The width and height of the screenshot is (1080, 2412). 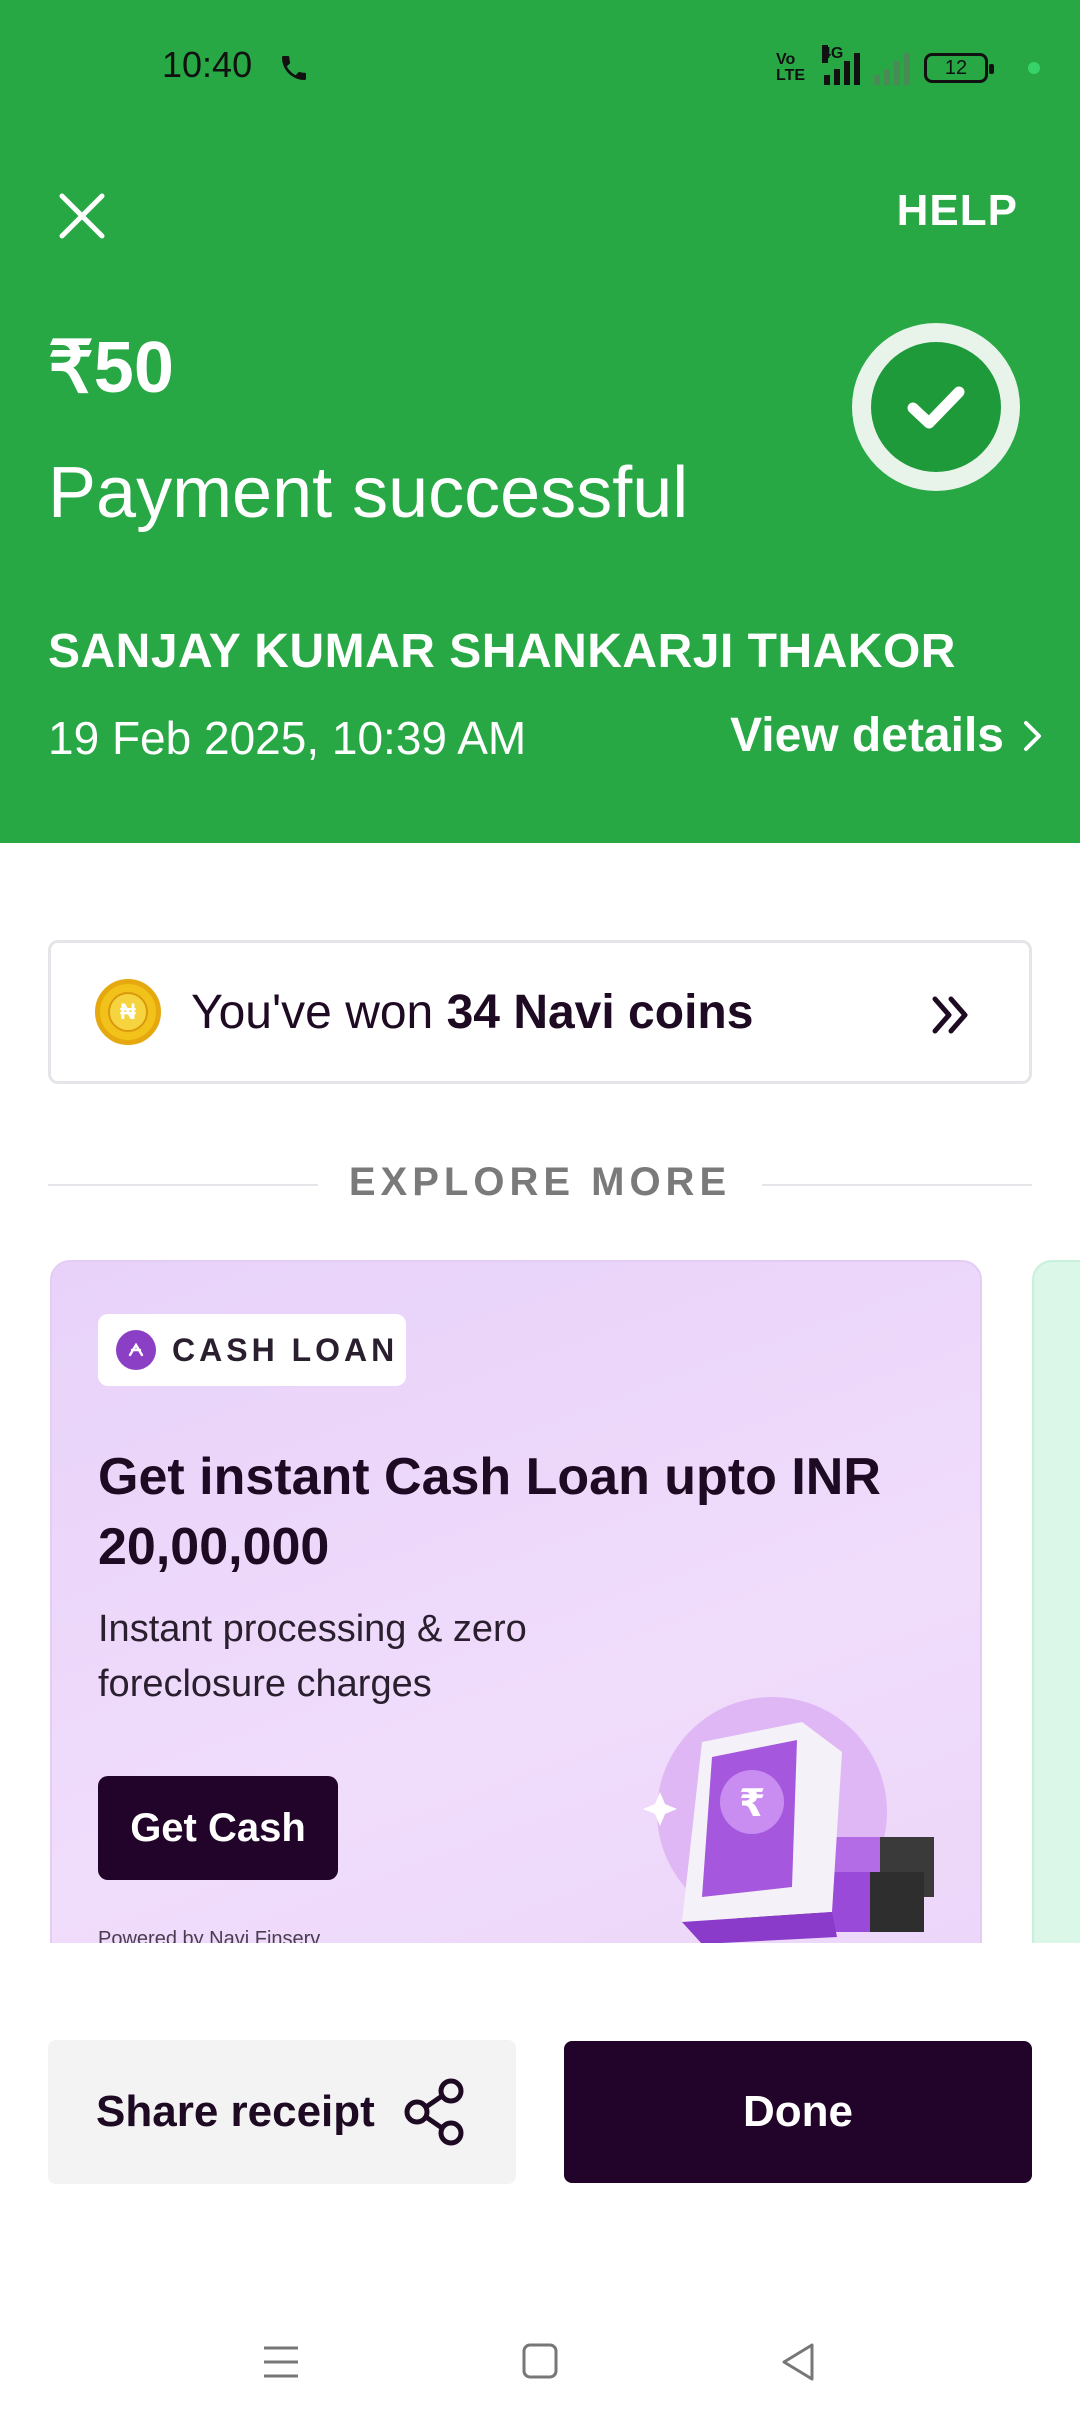 I want to click on share-icon, so click(x=434, y=2112).